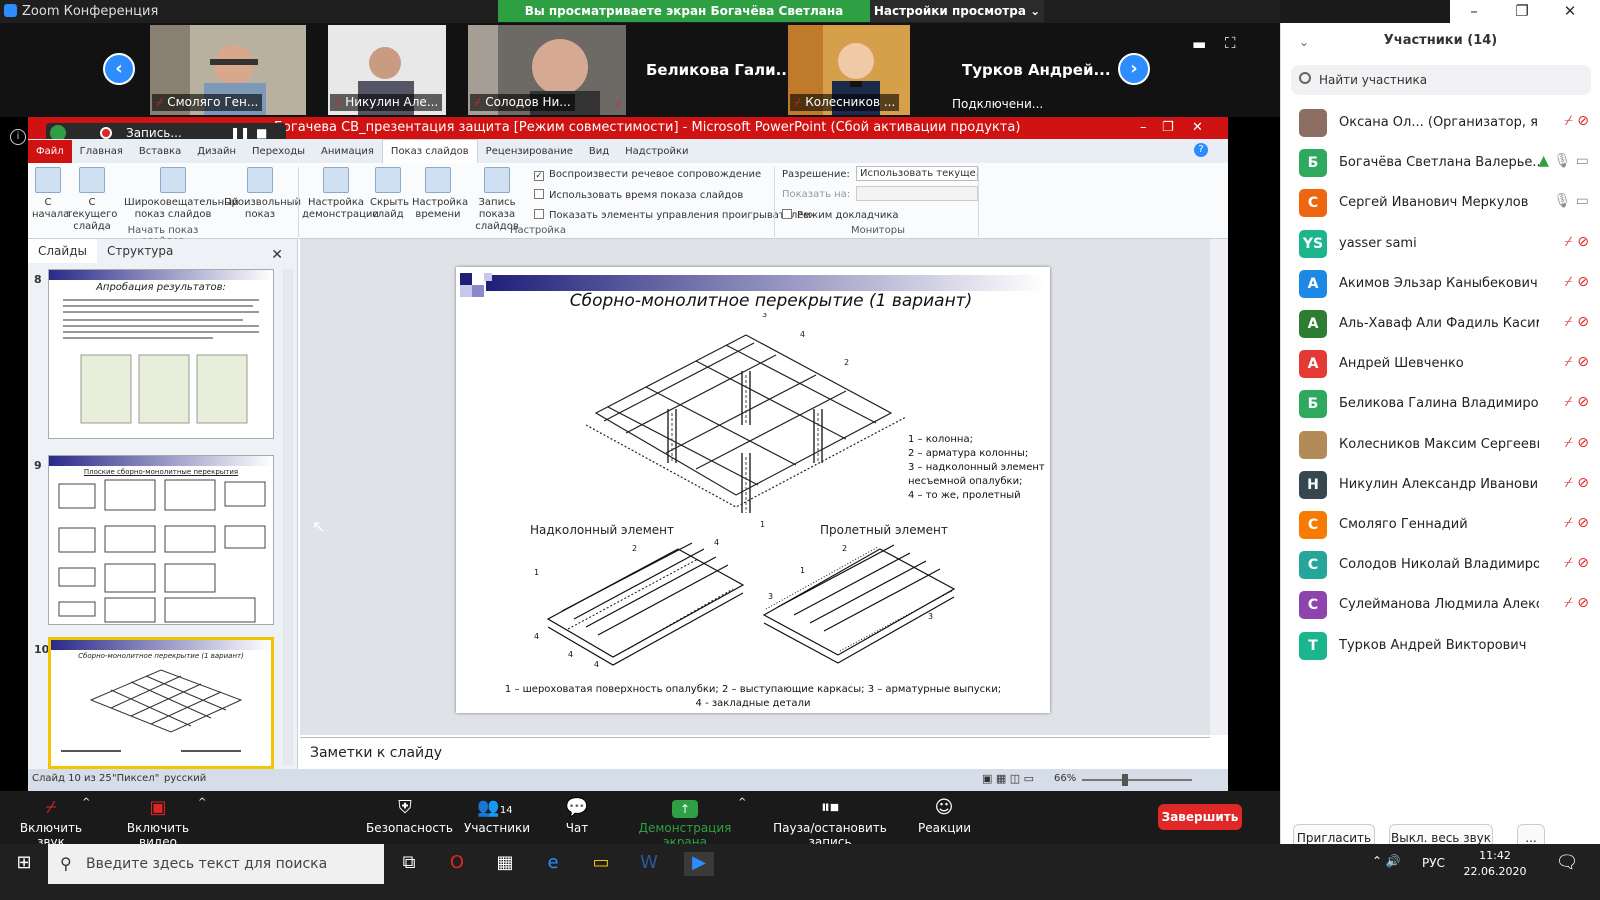  What do you see at coordinates (1199, 44) in the screenshot?
I see `gallery-view-icon: ▬` at bounding box center [1199, 44].